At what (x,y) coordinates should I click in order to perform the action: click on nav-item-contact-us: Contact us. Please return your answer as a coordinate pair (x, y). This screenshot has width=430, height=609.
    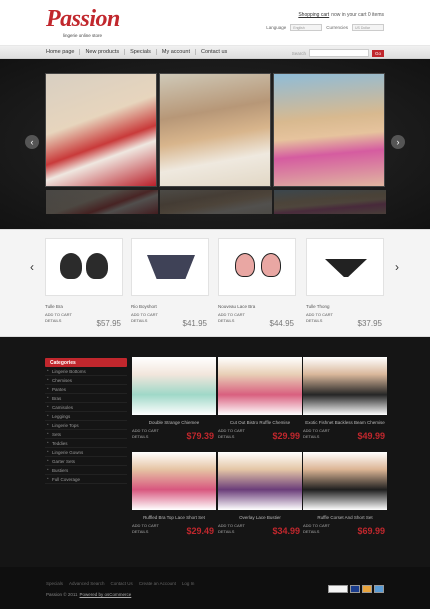
    Looking at the image, I should click on (214, 52).